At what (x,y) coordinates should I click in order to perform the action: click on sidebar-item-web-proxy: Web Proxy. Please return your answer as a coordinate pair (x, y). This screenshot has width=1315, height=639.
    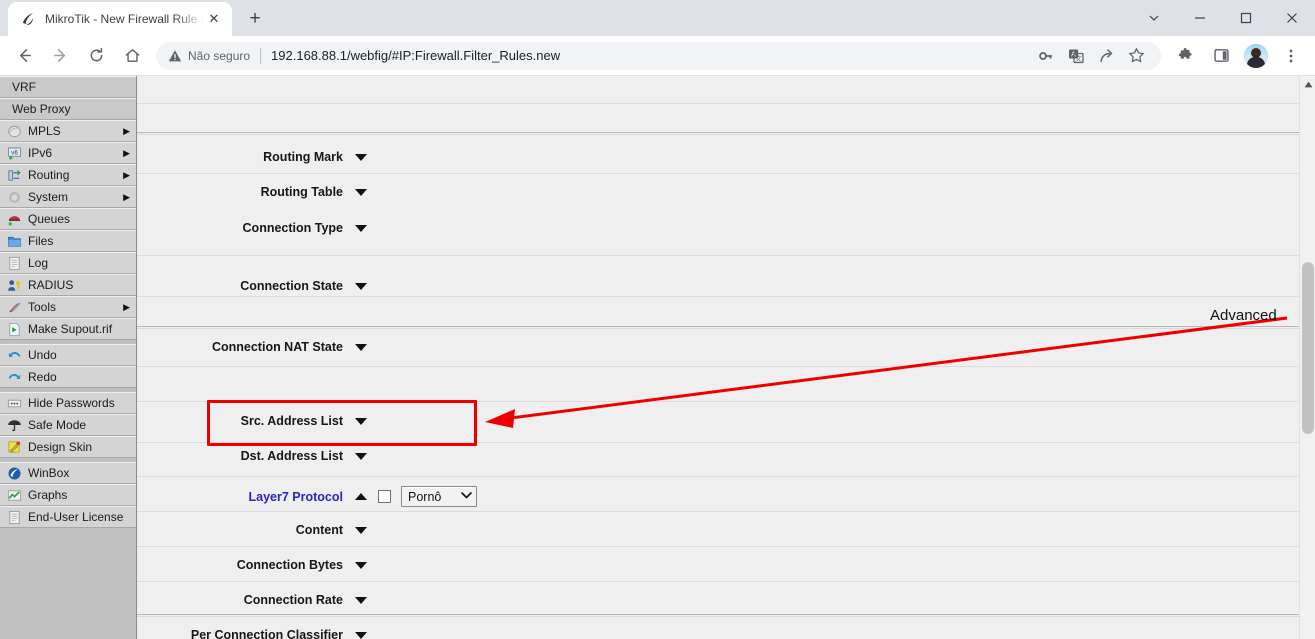
    Looking at the image, I should click on (68, 109).